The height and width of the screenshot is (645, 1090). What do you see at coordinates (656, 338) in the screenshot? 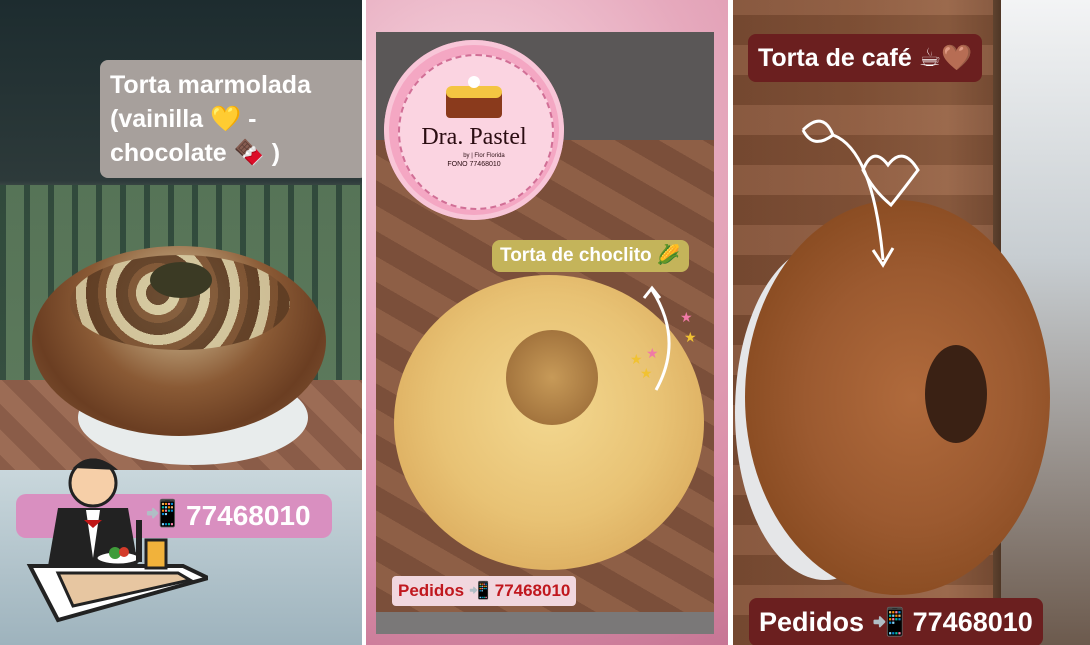
I see `arrow-icon` at bounding box center [656, 338].